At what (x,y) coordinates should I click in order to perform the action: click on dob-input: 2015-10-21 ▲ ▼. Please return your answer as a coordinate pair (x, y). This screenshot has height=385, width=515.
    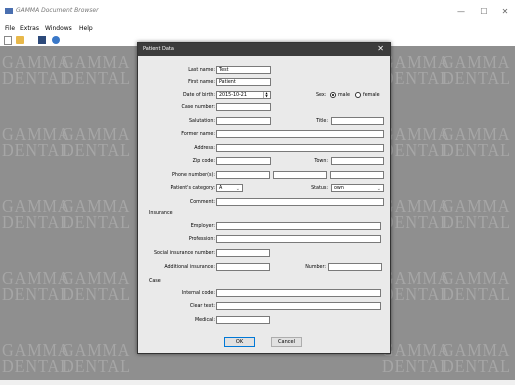
    Looking at the image, I should click on (243, 95).